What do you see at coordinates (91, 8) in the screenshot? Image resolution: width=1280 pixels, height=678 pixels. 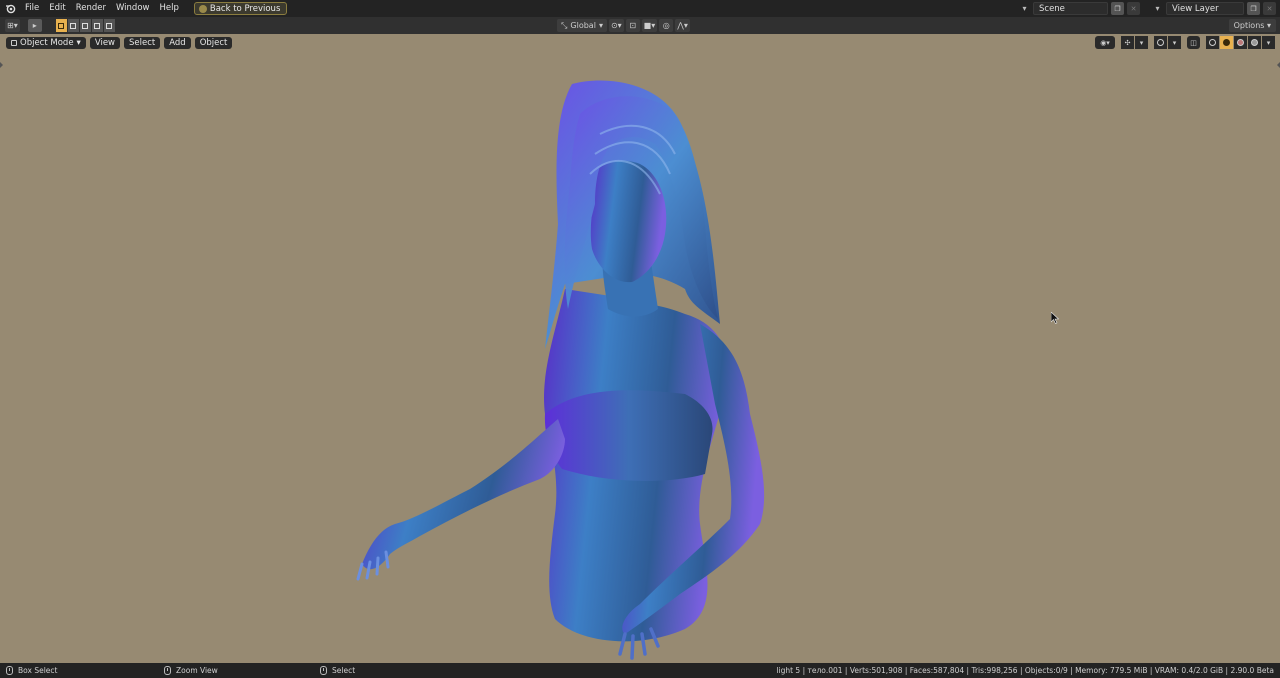 I see `menu-render: Render` at bounding box center [91, 8].